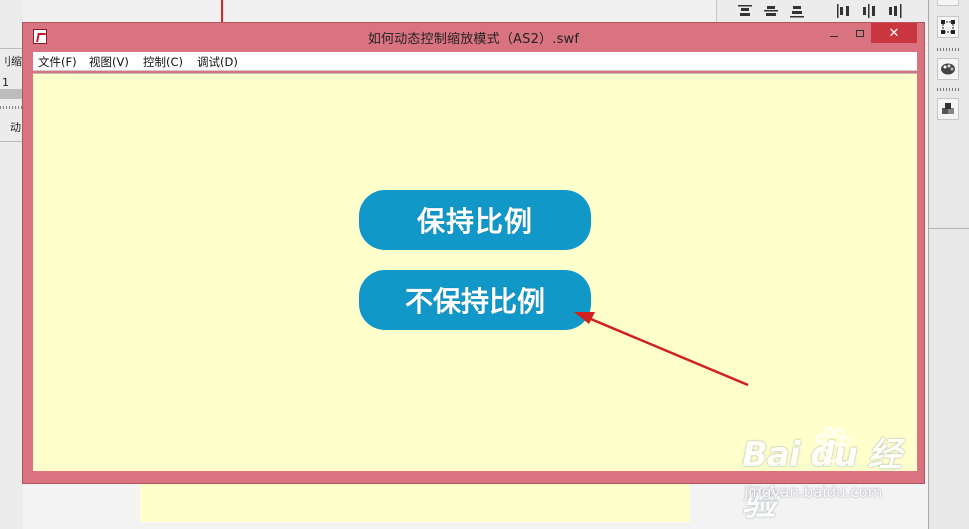 This screenshot has height=529, width=969. I want to click on maximize-icon, so click(860, 33).